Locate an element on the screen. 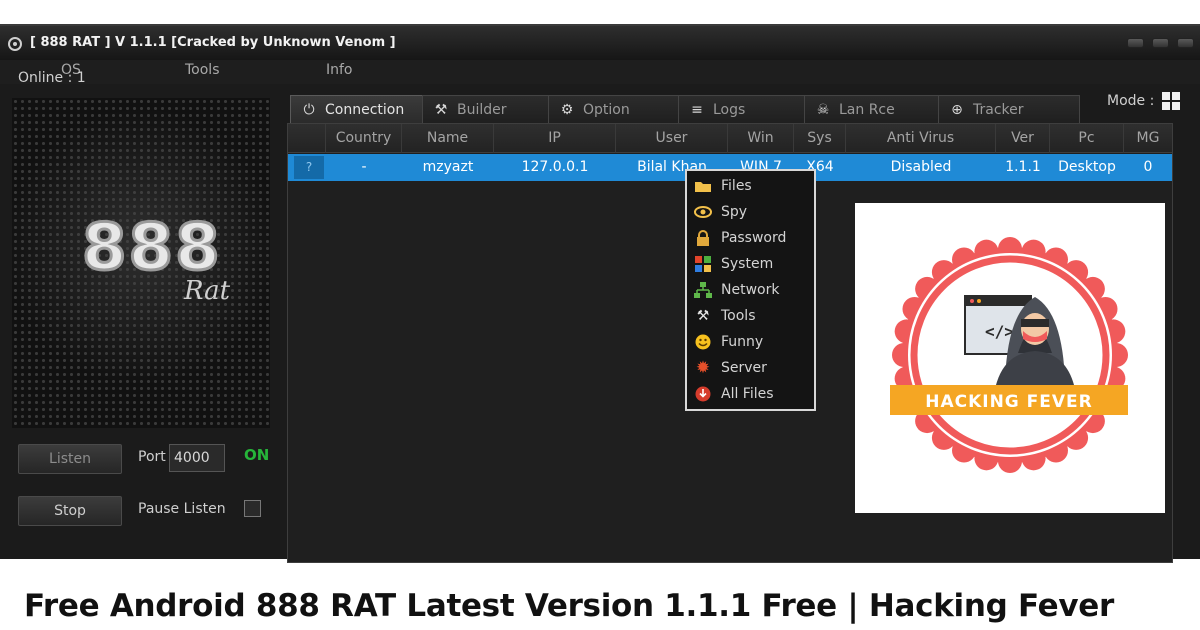 This screenshot has height=630, width=1200. menu-item-password: Password is located at coordinates (739, 238).